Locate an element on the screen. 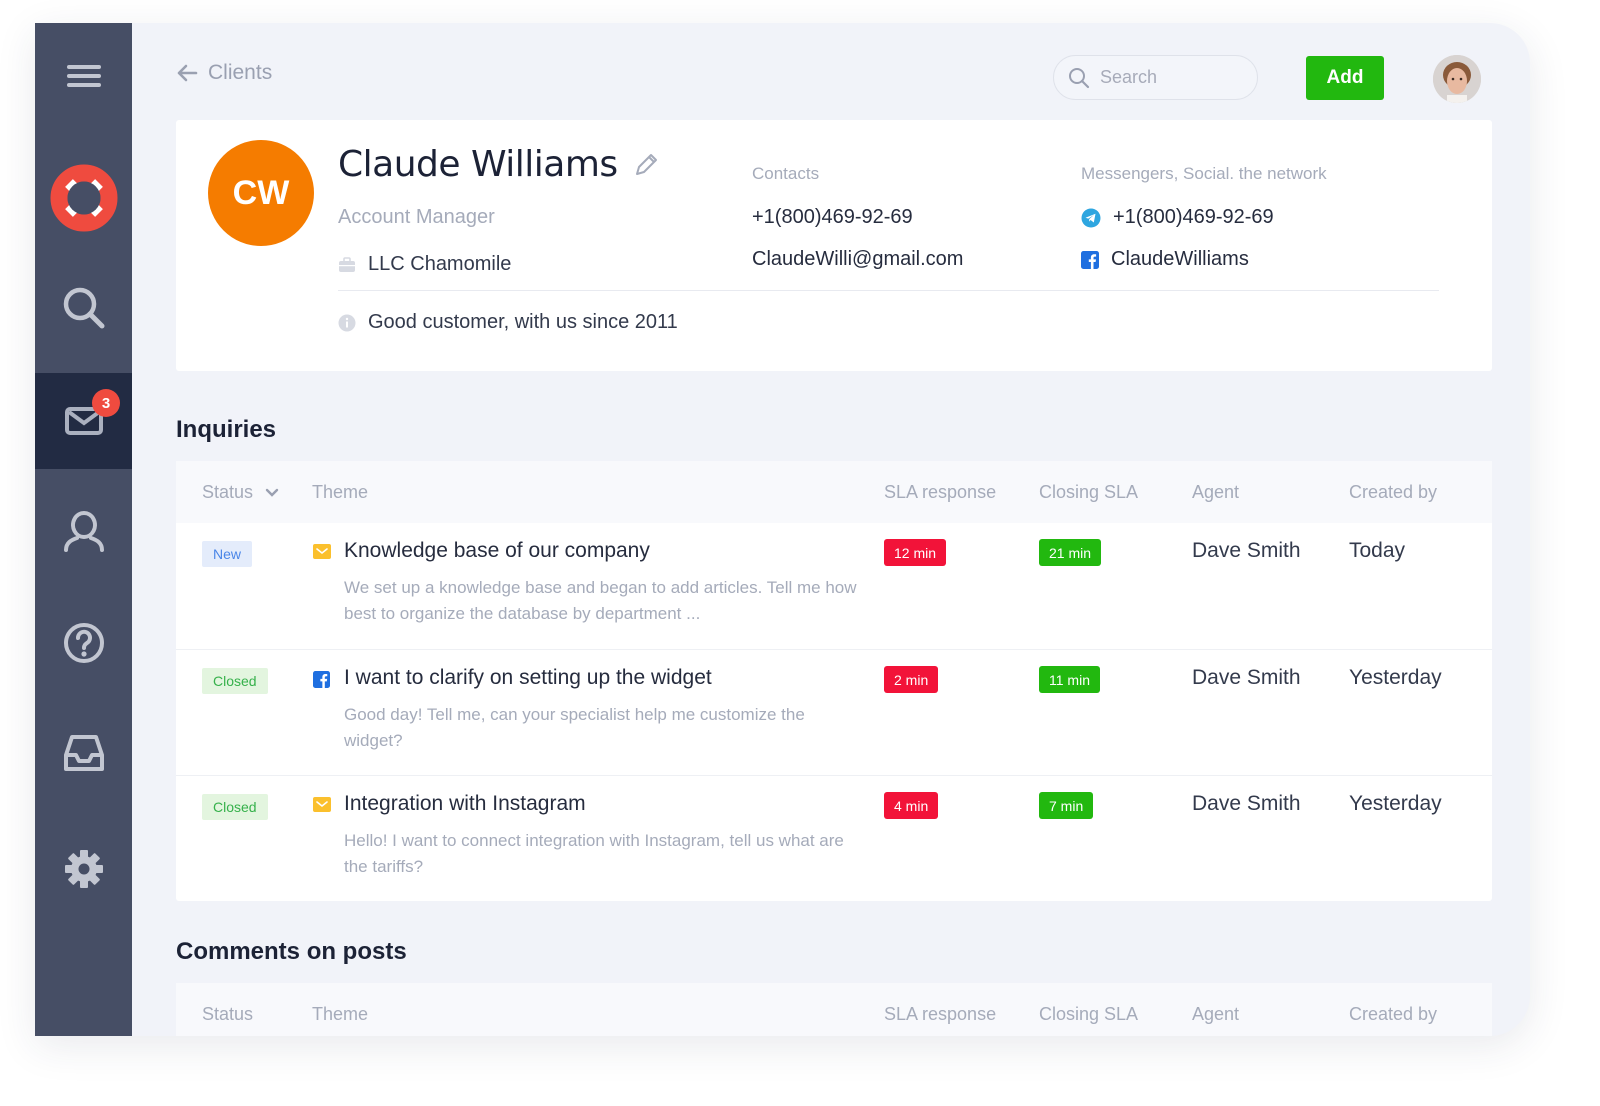  telegram-contact: +1(800)469-92-69 is located at coordinates (1177, 217).